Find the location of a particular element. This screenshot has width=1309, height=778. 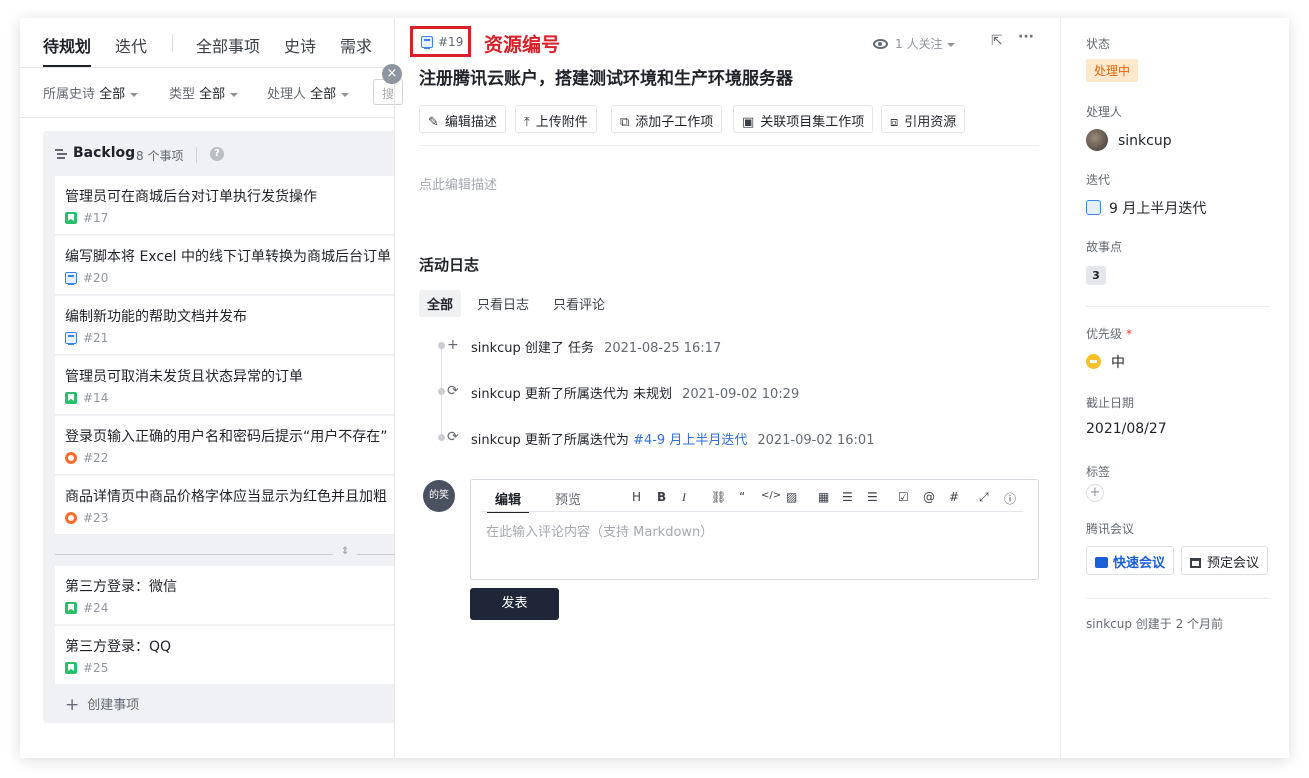

item-id: #17 is located at coordinates (96, 218).